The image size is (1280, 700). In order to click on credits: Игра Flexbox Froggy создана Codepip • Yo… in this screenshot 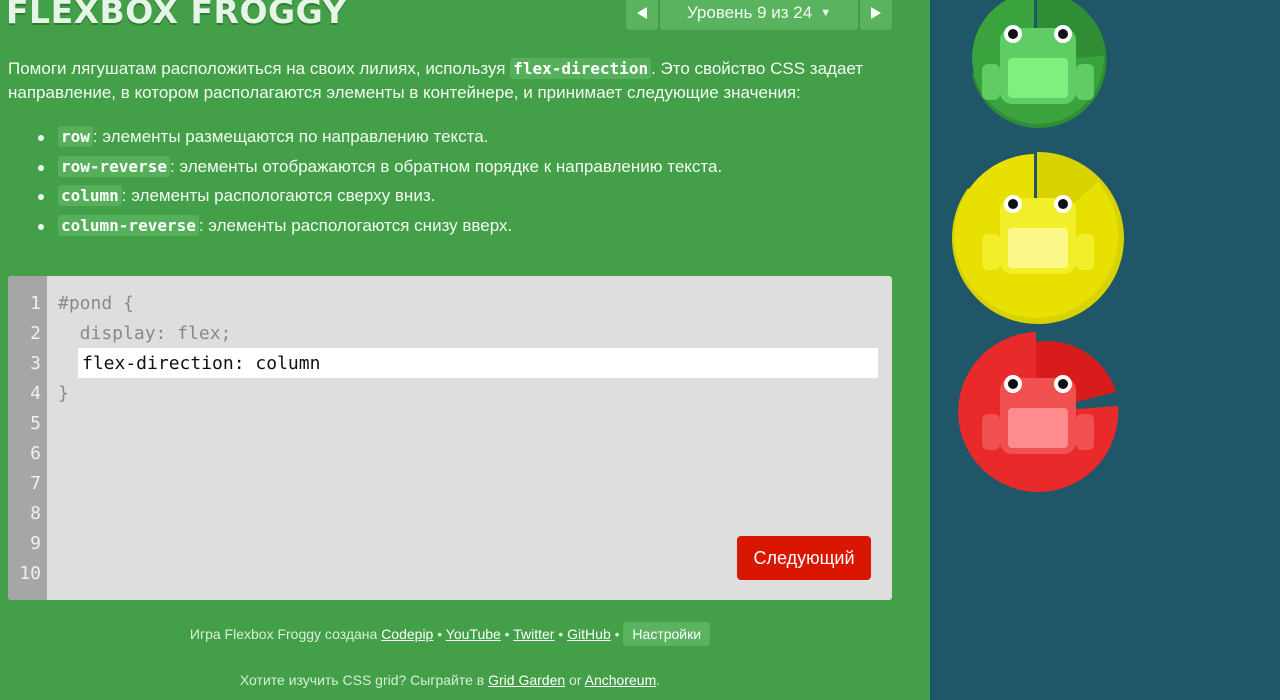, I will do `click(450, 634)`.